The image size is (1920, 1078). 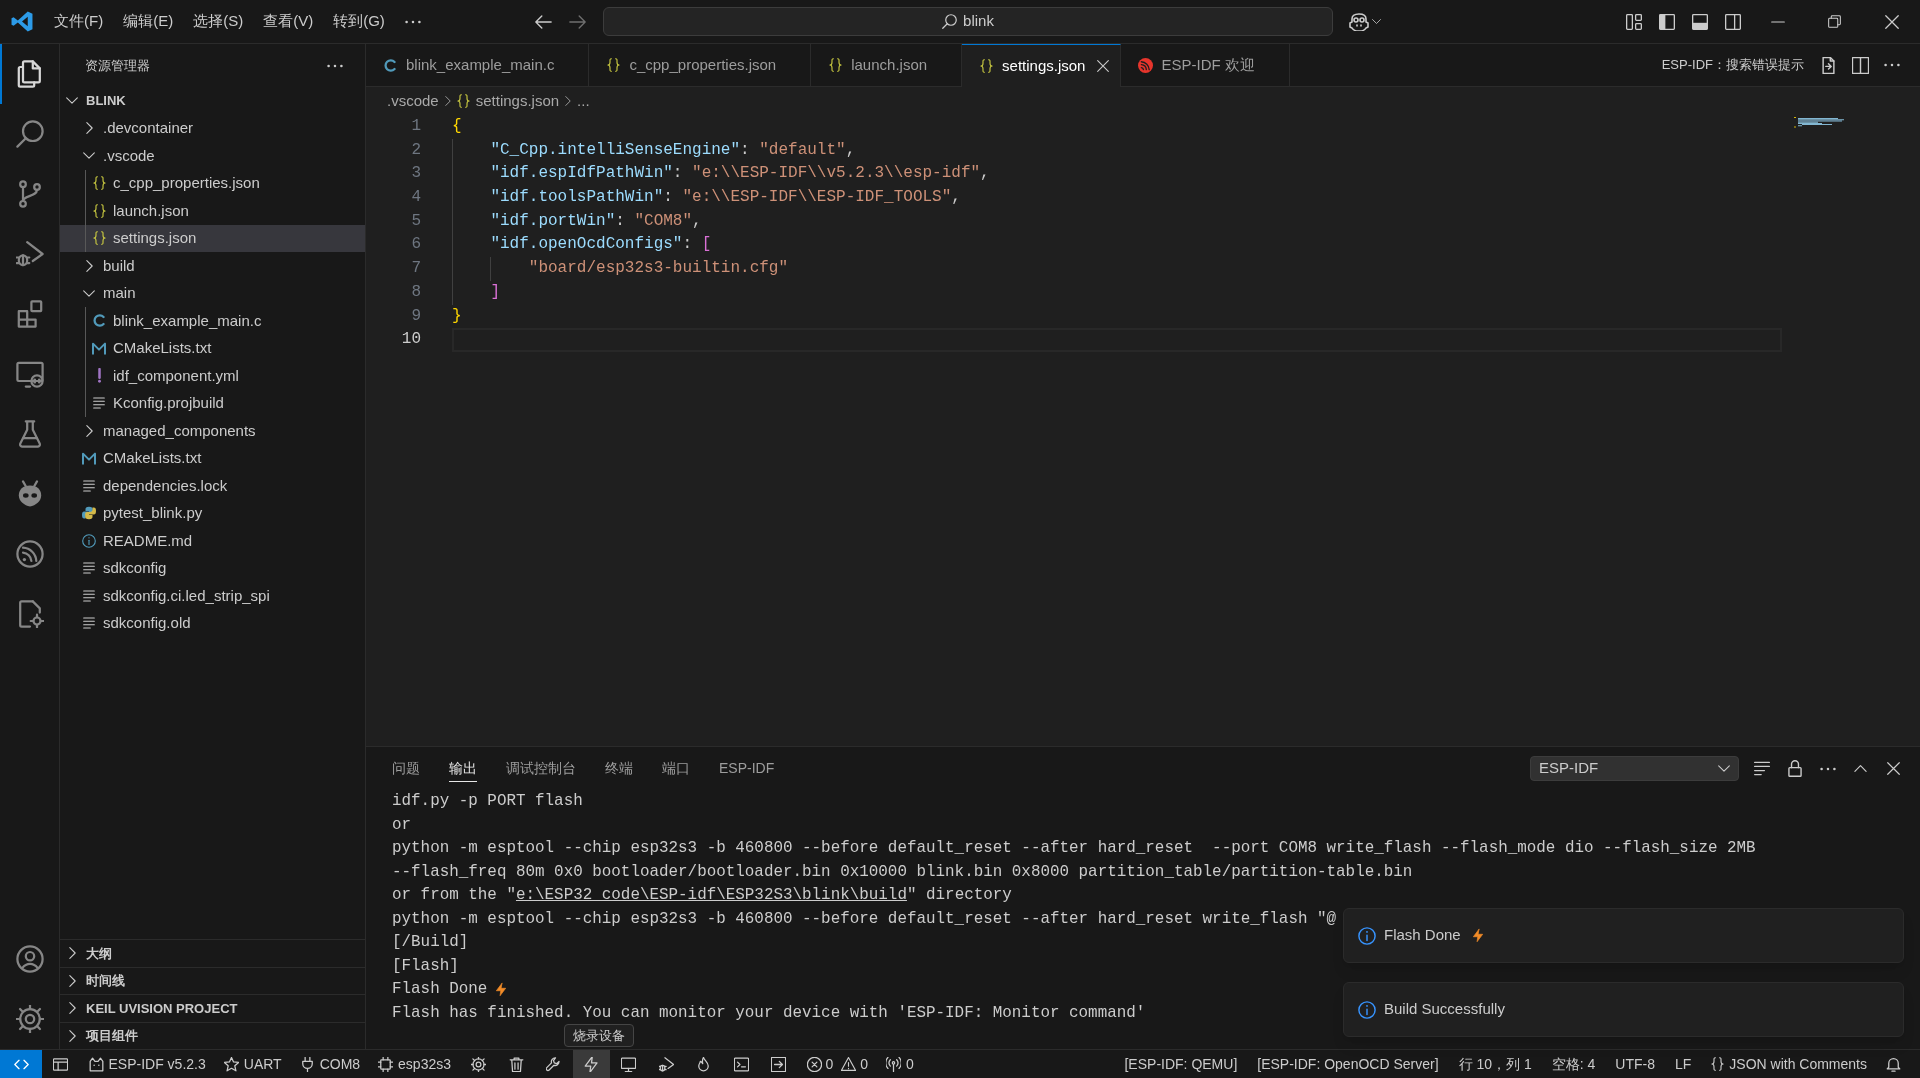 I want to click on menu-item: 选择(S), so click(x=218, y=21).